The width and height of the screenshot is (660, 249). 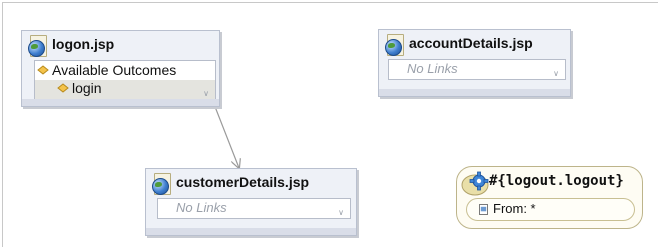 What do you see at coordinates (550, 209) in the screenshot?
I see `from-box: From: *` at bounding box center [550, 209].